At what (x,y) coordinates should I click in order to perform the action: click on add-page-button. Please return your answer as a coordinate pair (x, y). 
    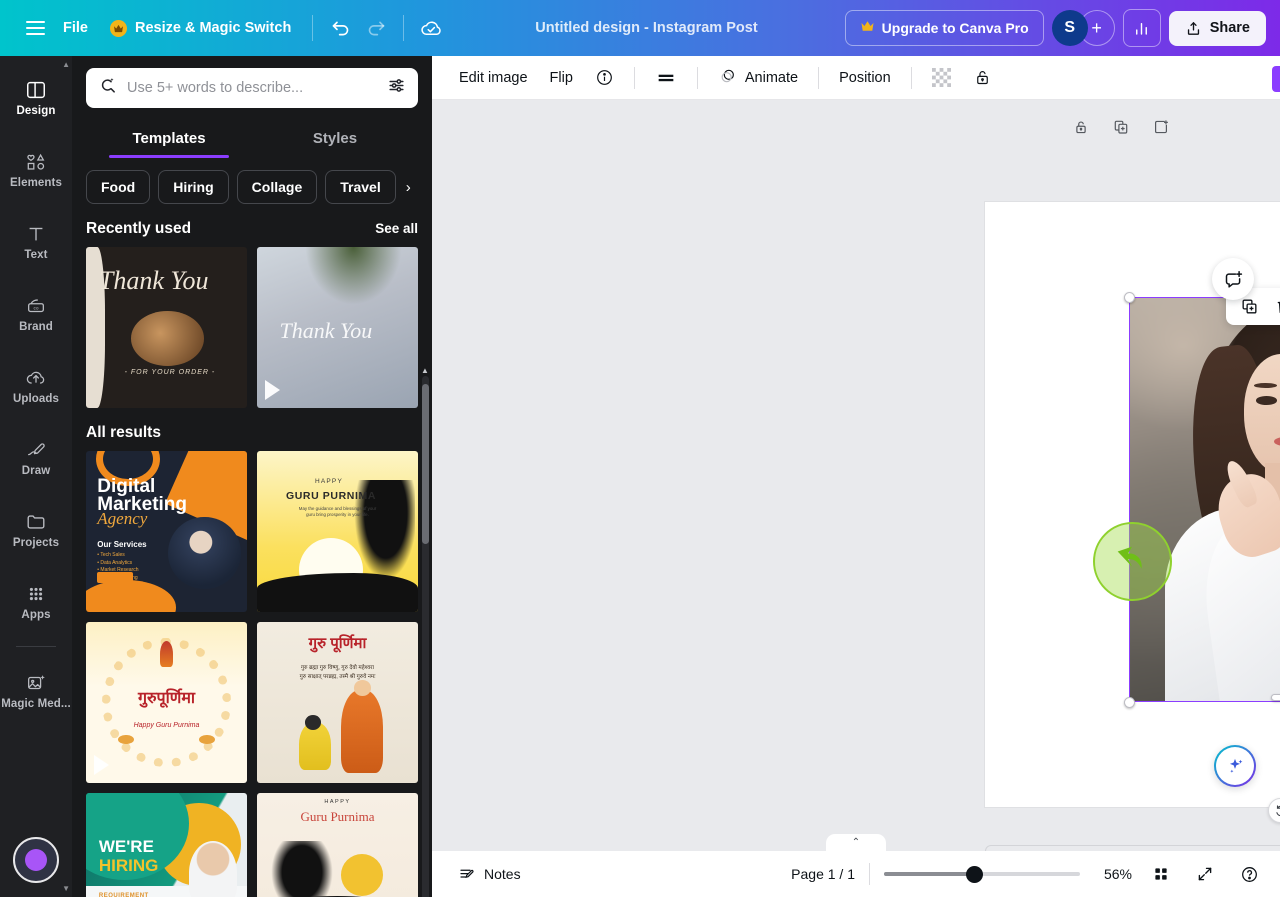
    Looking at the image, I should click on (1161, 127).